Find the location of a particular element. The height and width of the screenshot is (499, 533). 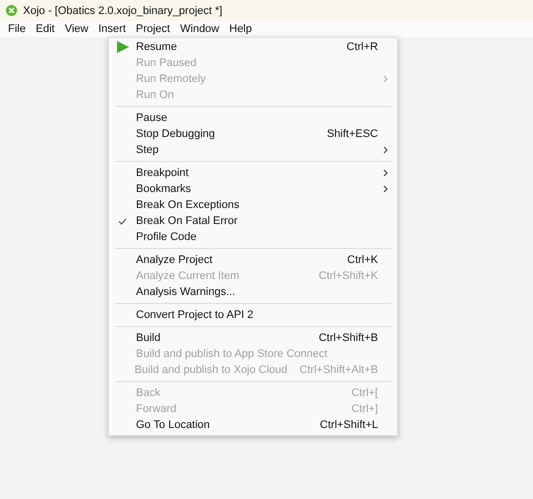

menu-bar-item: View is located at coordinates (77, 29).